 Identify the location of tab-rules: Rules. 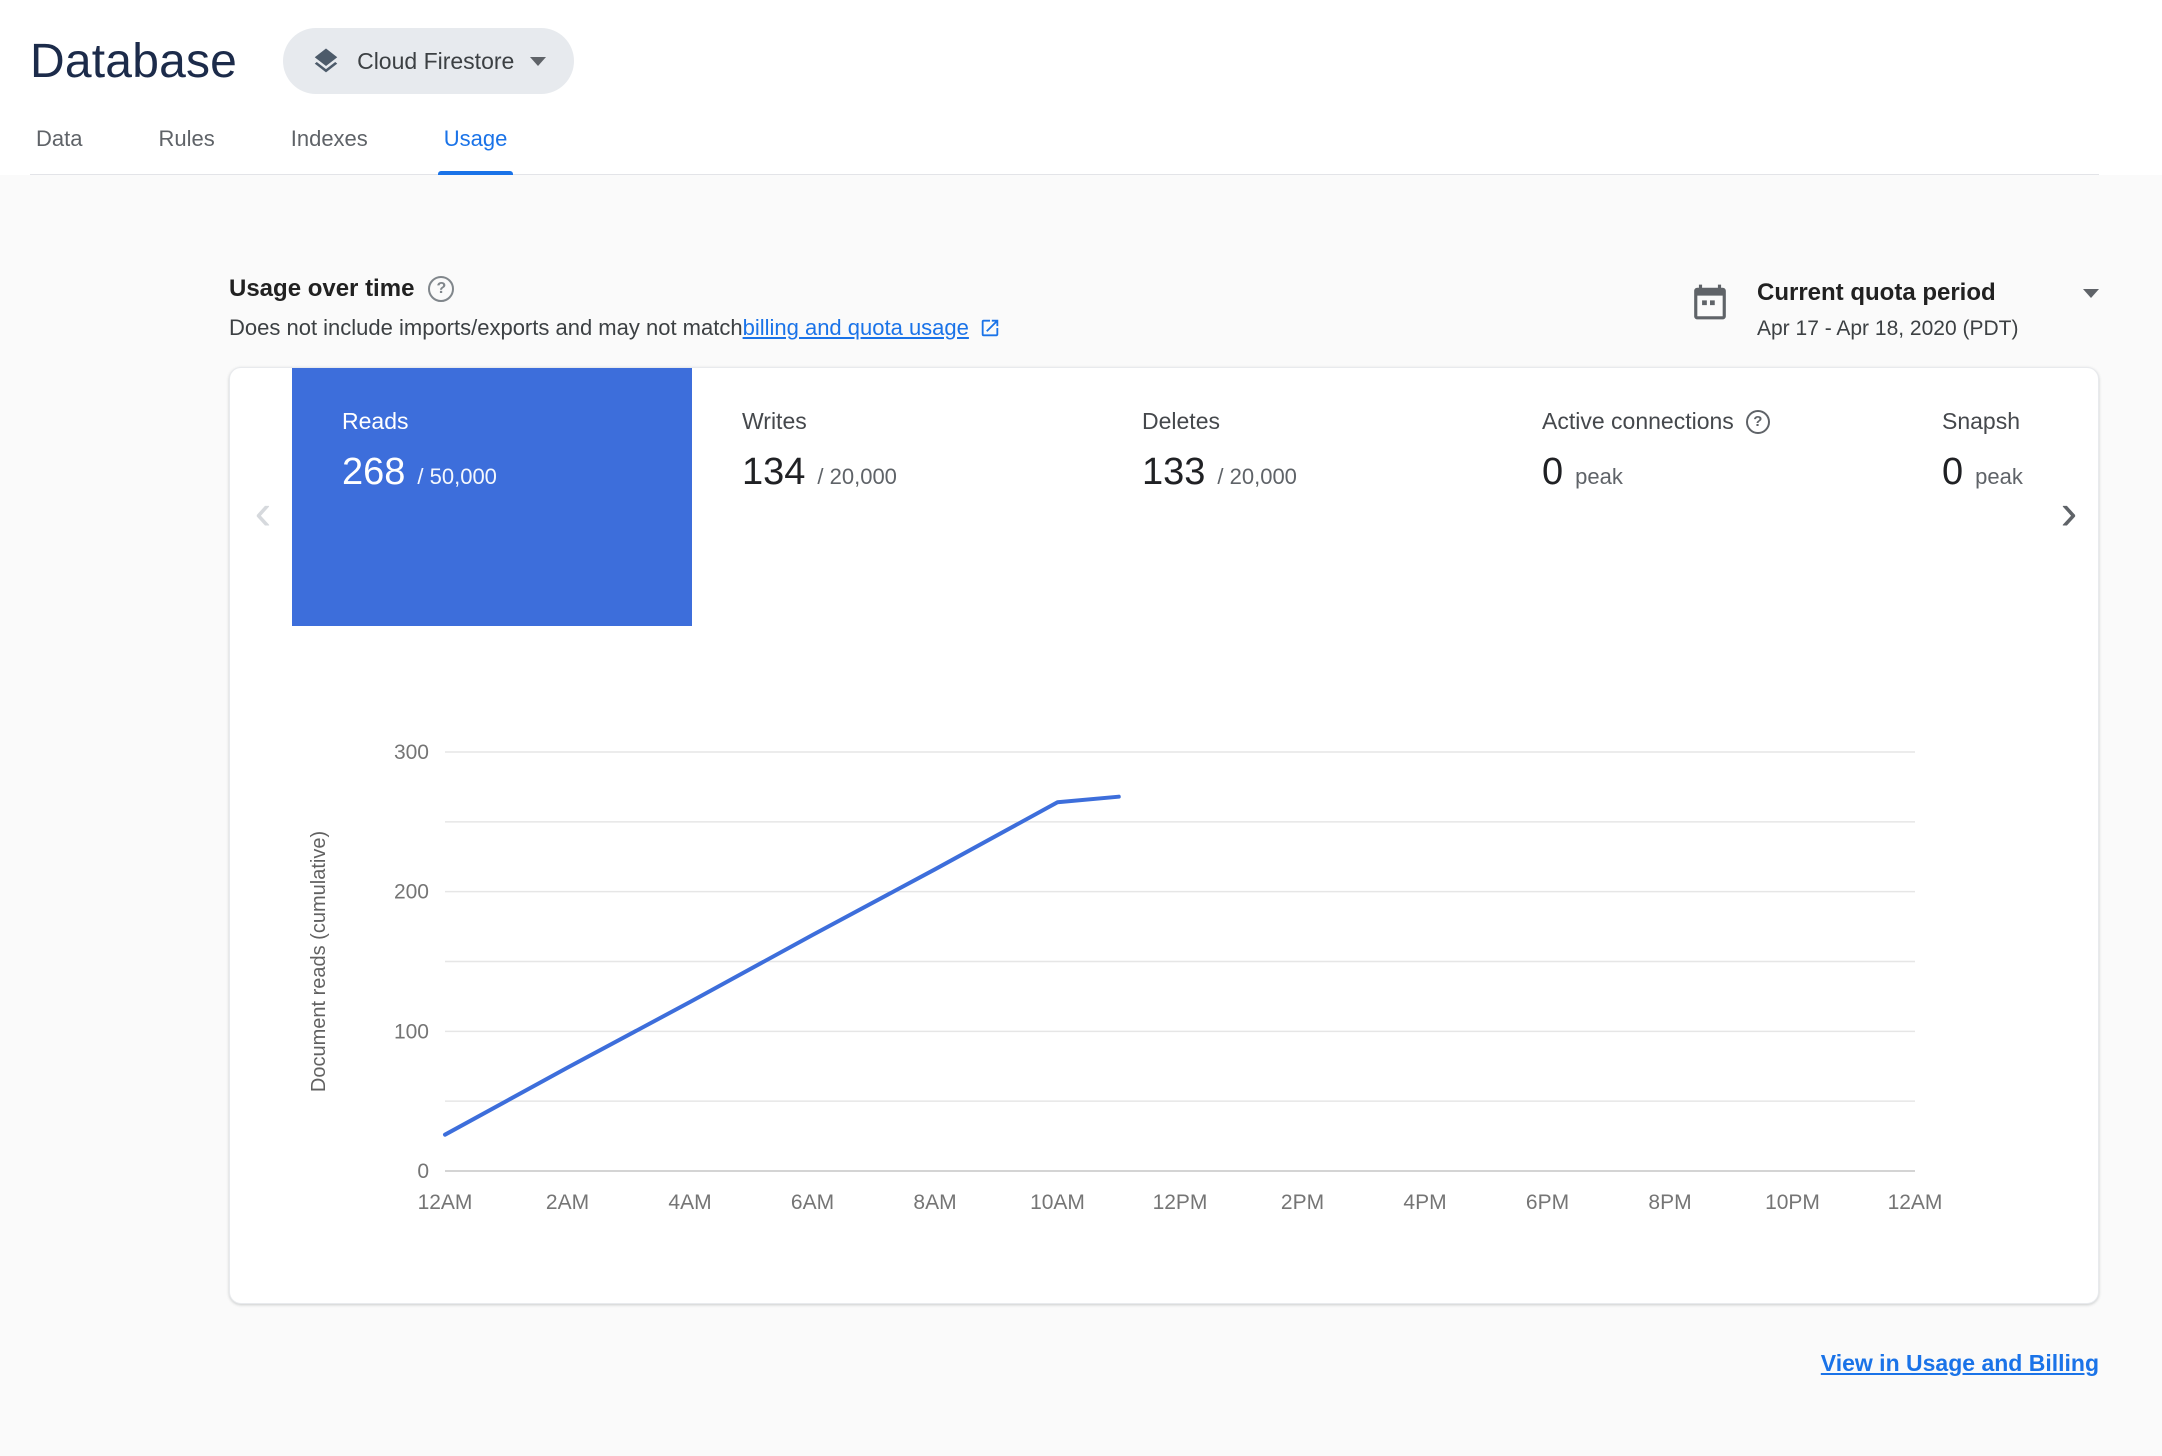
(186, 145).